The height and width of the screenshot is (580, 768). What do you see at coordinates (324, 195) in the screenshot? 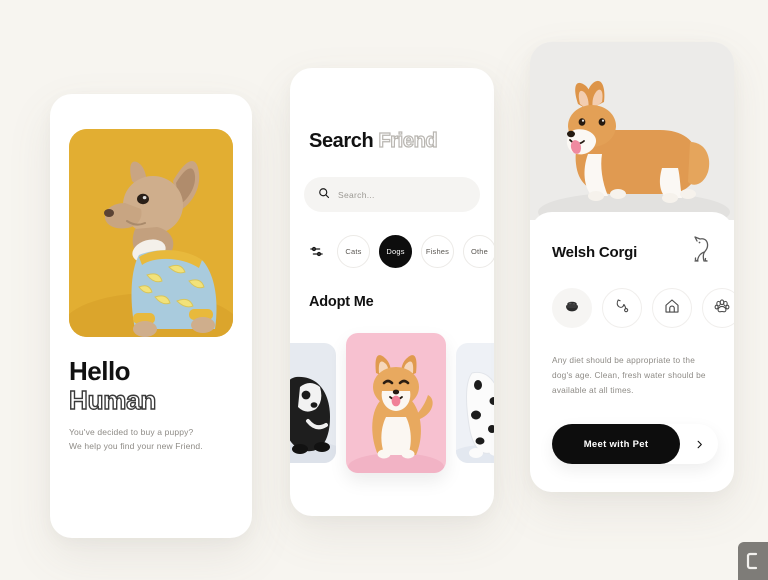
I see `search-icon` at bounding box center [324, 195].